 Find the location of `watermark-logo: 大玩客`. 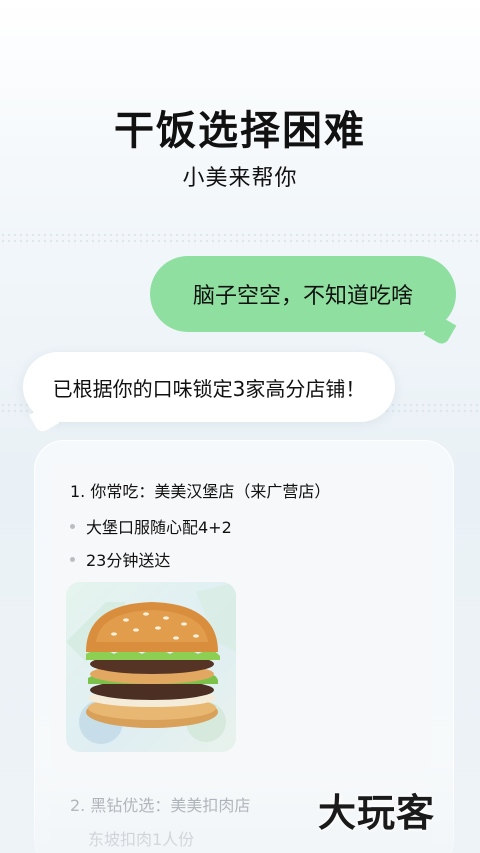

watermark-logo: 大玩客 is located at coordinates (377, 813).